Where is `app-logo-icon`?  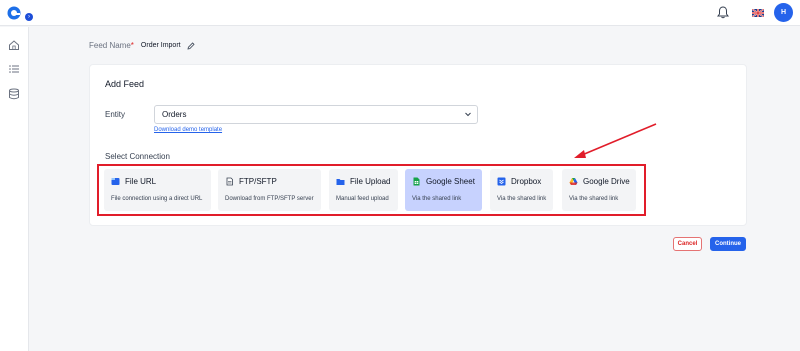
app-logo-icon is located at coordinates (14, 13).